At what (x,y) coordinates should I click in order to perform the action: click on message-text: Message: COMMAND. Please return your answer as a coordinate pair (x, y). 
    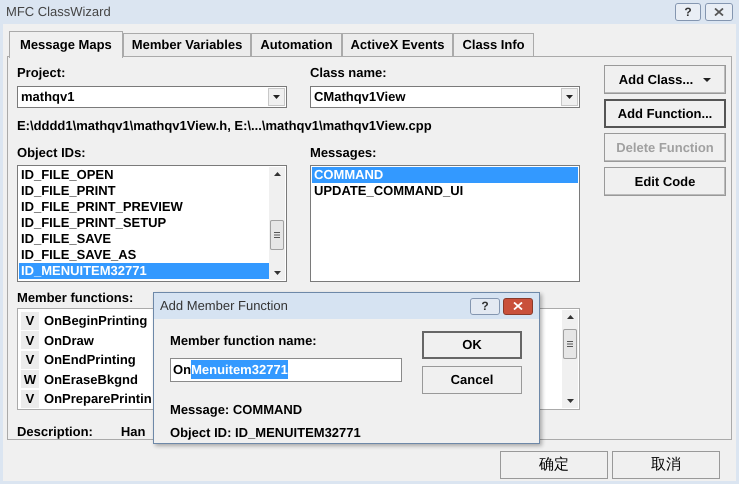
    Looking at the image, I should click on (237, 409).